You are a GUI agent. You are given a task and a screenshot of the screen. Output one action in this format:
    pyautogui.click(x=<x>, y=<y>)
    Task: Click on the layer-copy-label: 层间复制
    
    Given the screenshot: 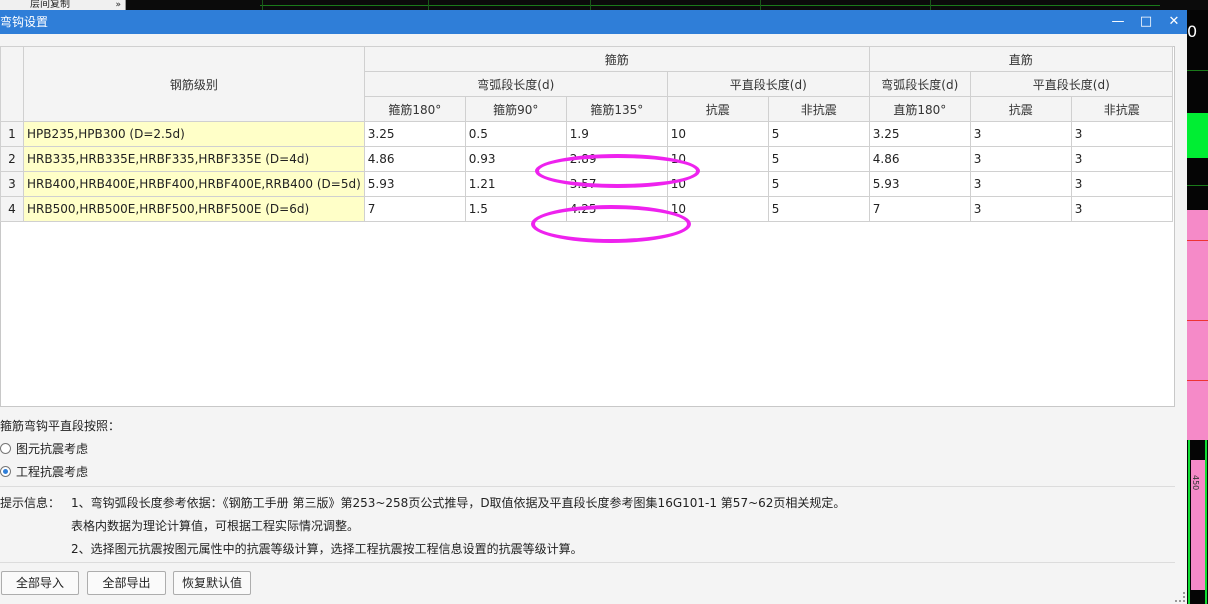 What is the action you would take?
    pyautogui.click(x=50, y=5)
    